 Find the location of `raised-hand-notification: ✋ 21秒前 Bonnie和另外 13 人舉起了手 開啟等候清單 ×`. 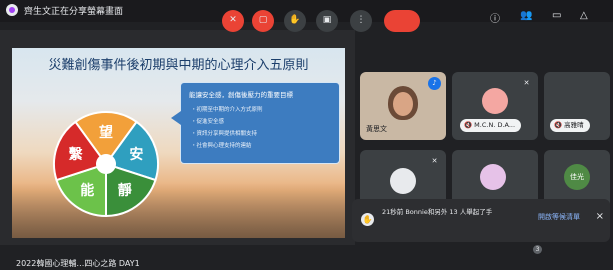

raised-hand-notification: ✋ 21秒前 Bonnie和另外 13 人舉起了手 開啟等候清單 × is located at coordinates (481, 220).